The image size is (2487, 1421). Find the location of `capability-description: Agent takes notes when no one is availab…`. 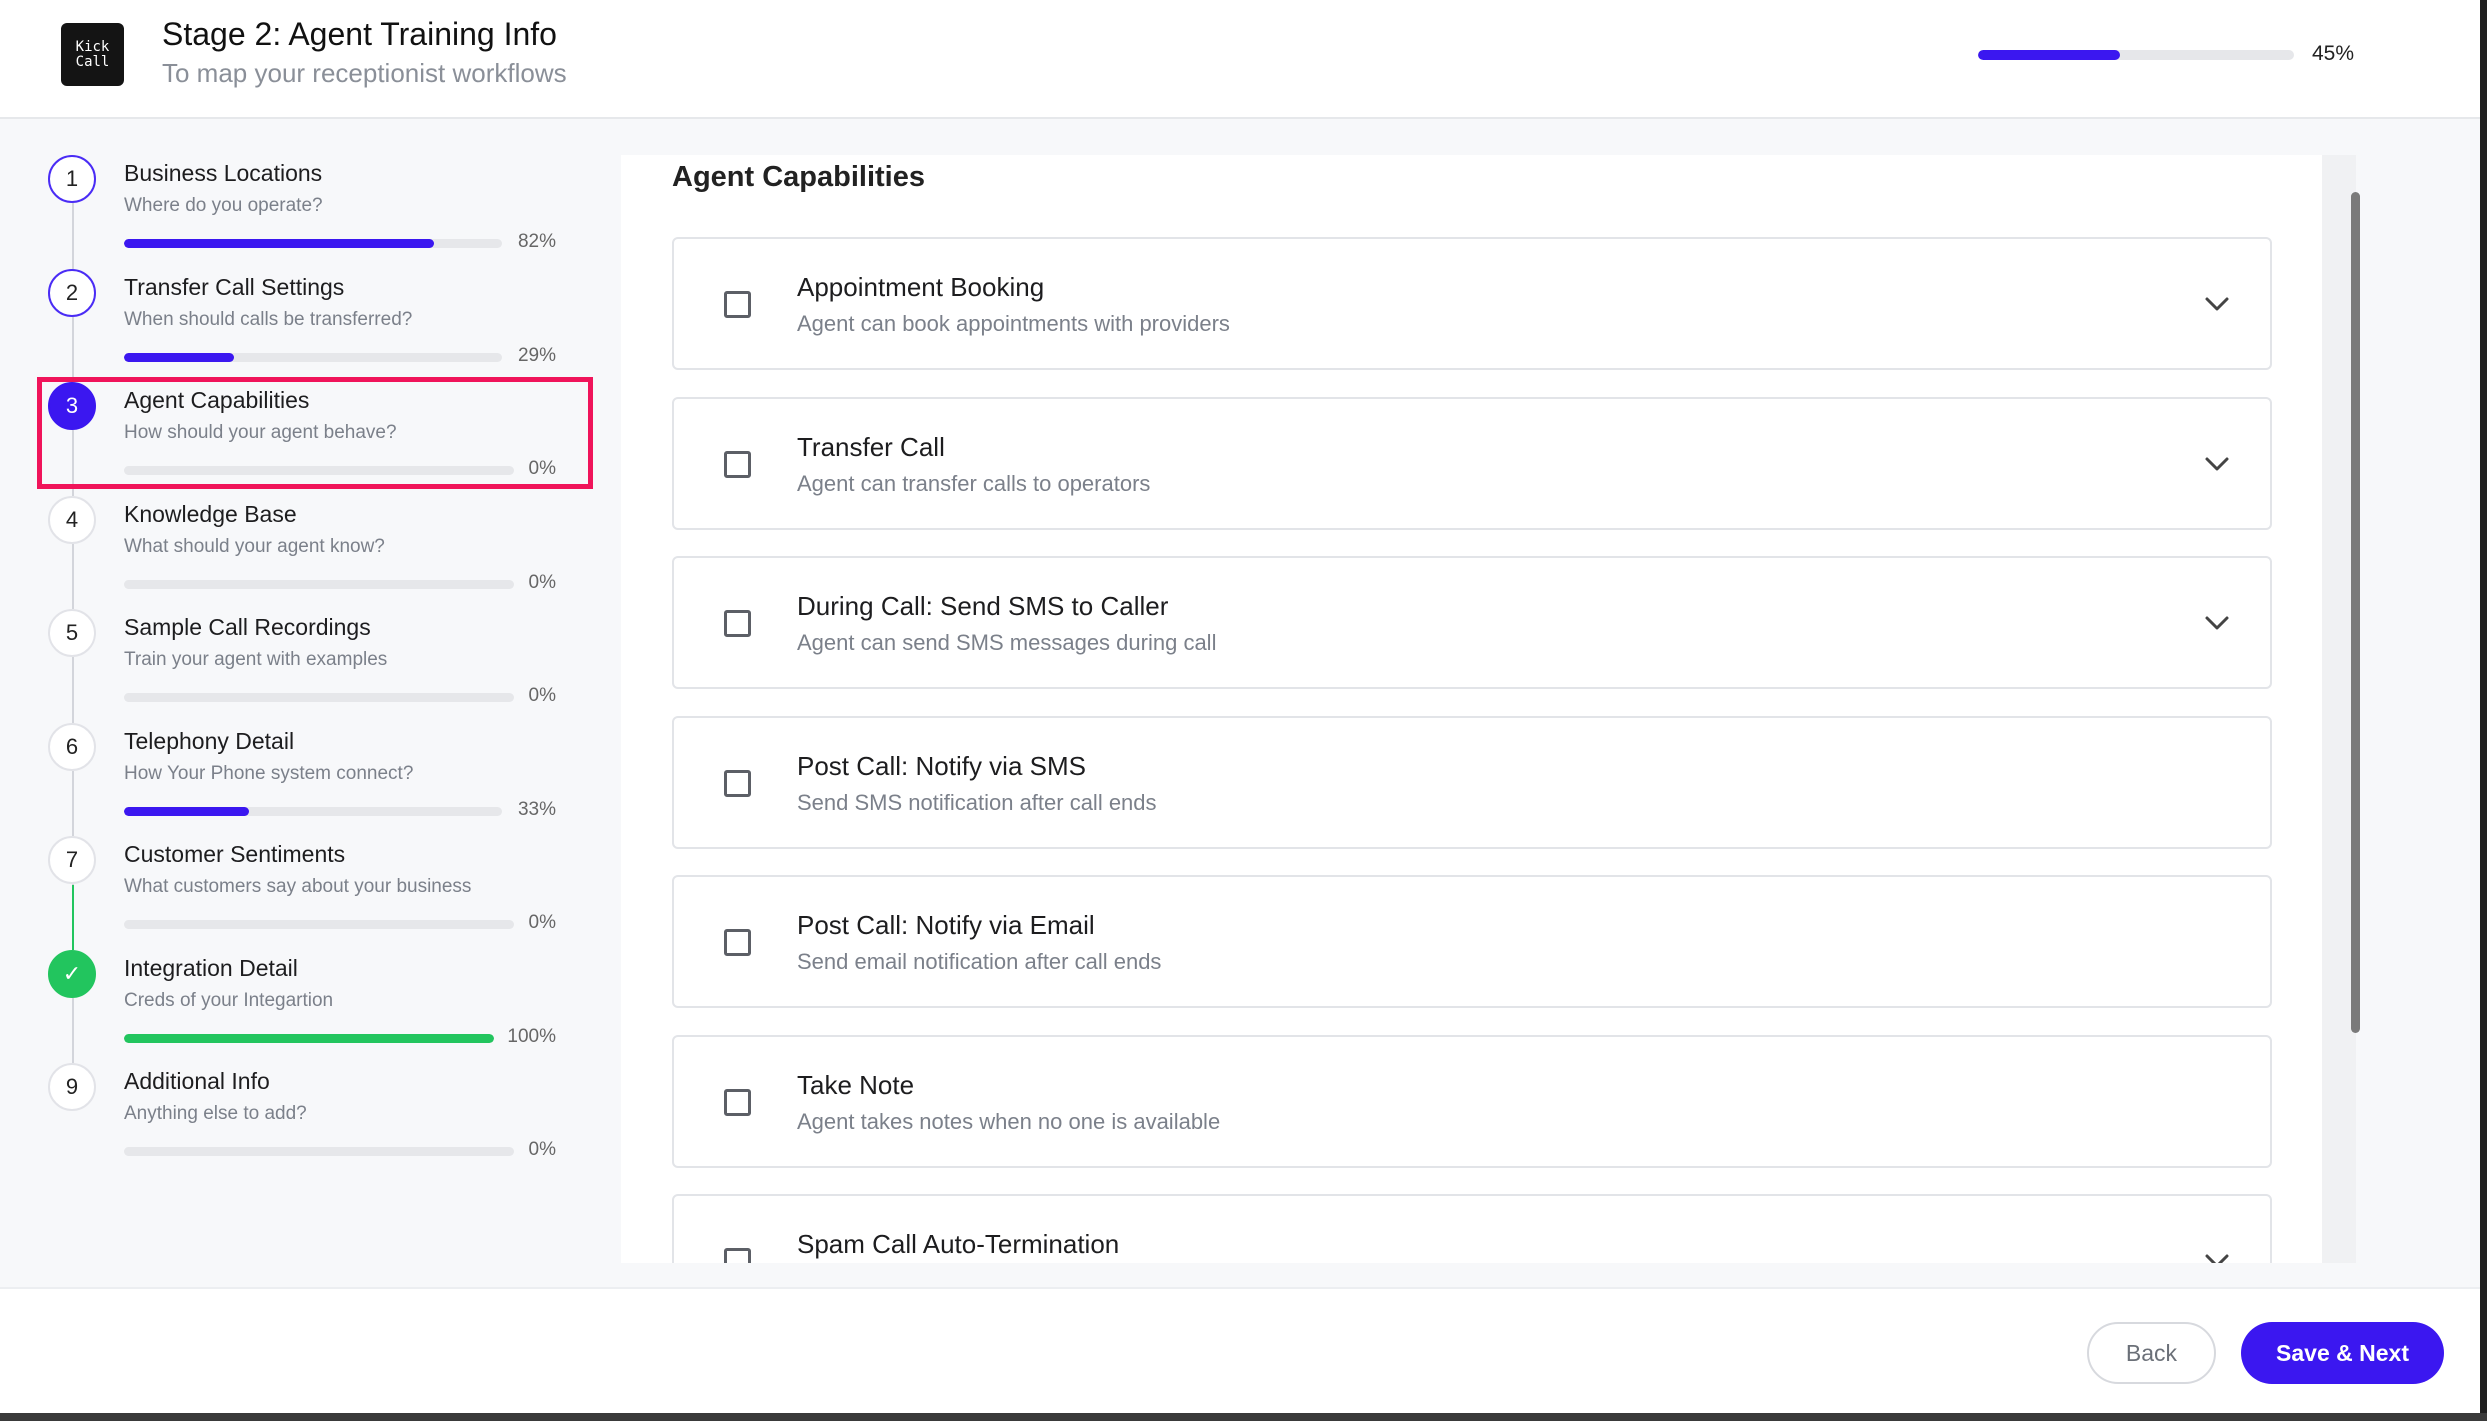

capability-description: Agent takes notes when no one is availab… is located at coordinates (1009, 1121).